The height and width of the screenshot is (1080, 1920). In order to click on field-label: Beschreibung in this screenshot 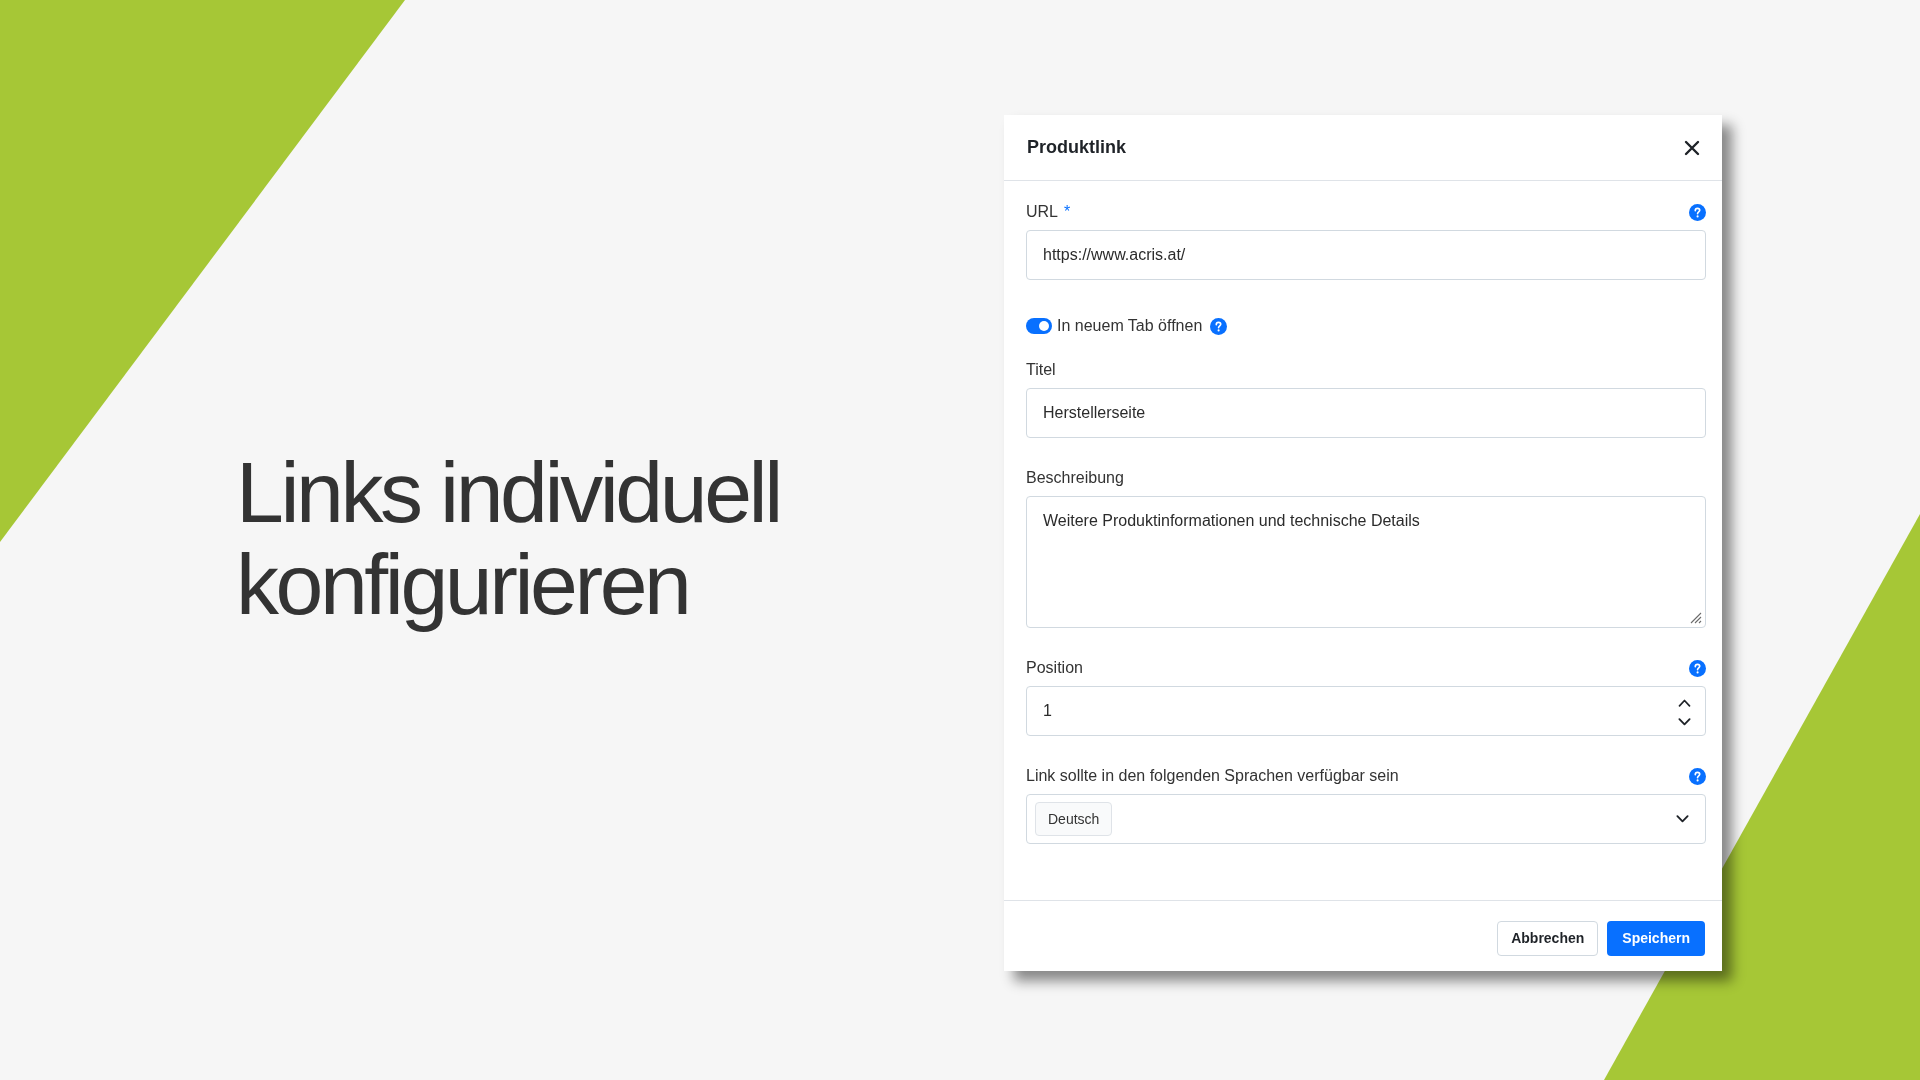, I will do `click(1075, 478)`.